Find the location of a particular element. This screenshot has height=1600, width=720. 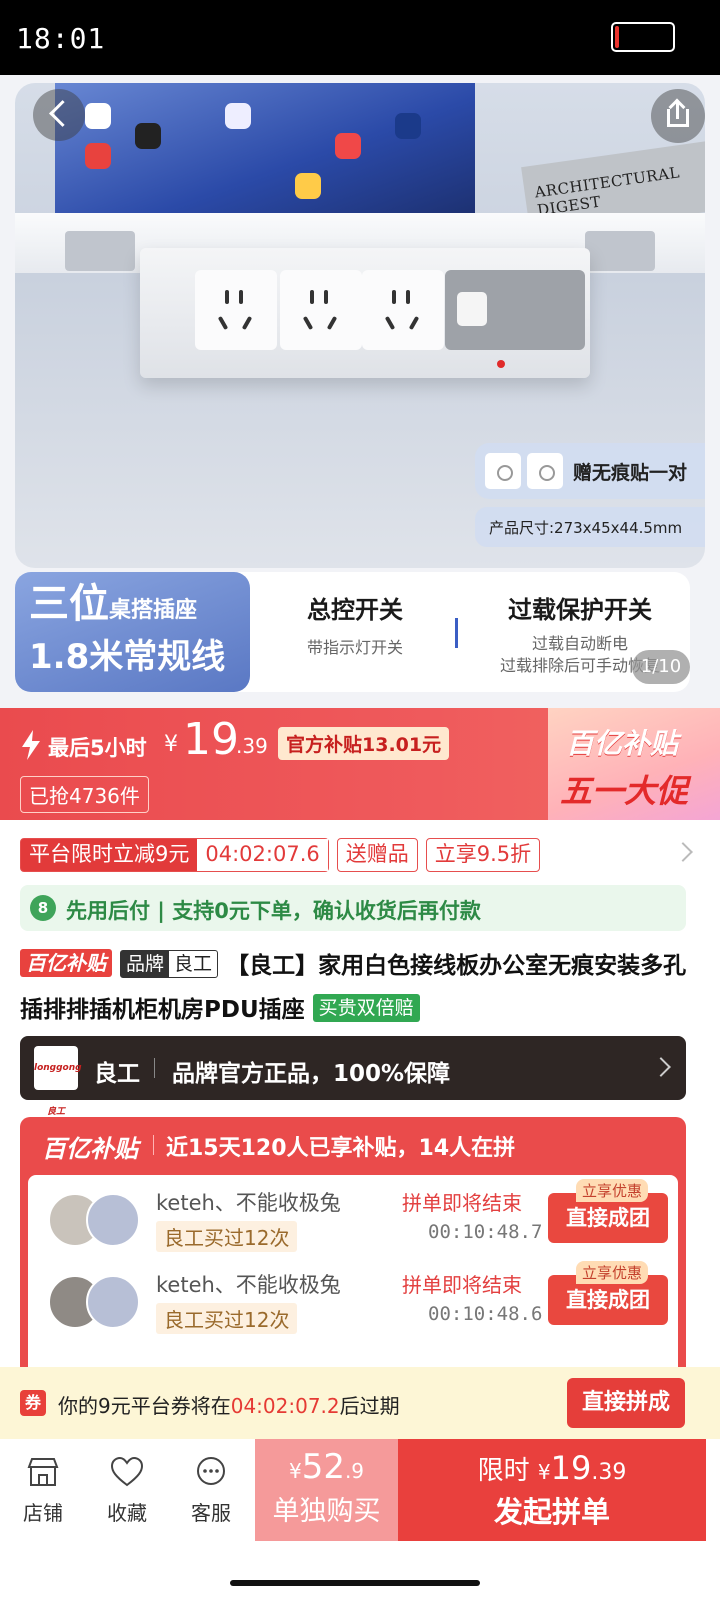

subsidy-logo-badge: 百亿补贴 is located at coordinates (66, 963).